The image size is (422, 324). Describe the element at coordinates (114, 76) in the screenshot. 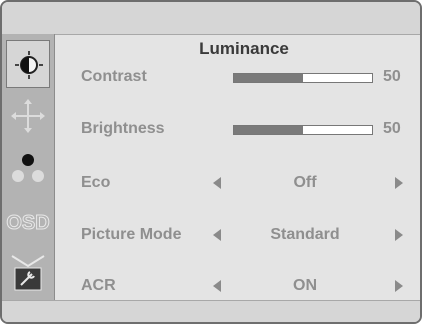

I see `contrast-label: Contrast` at that location.